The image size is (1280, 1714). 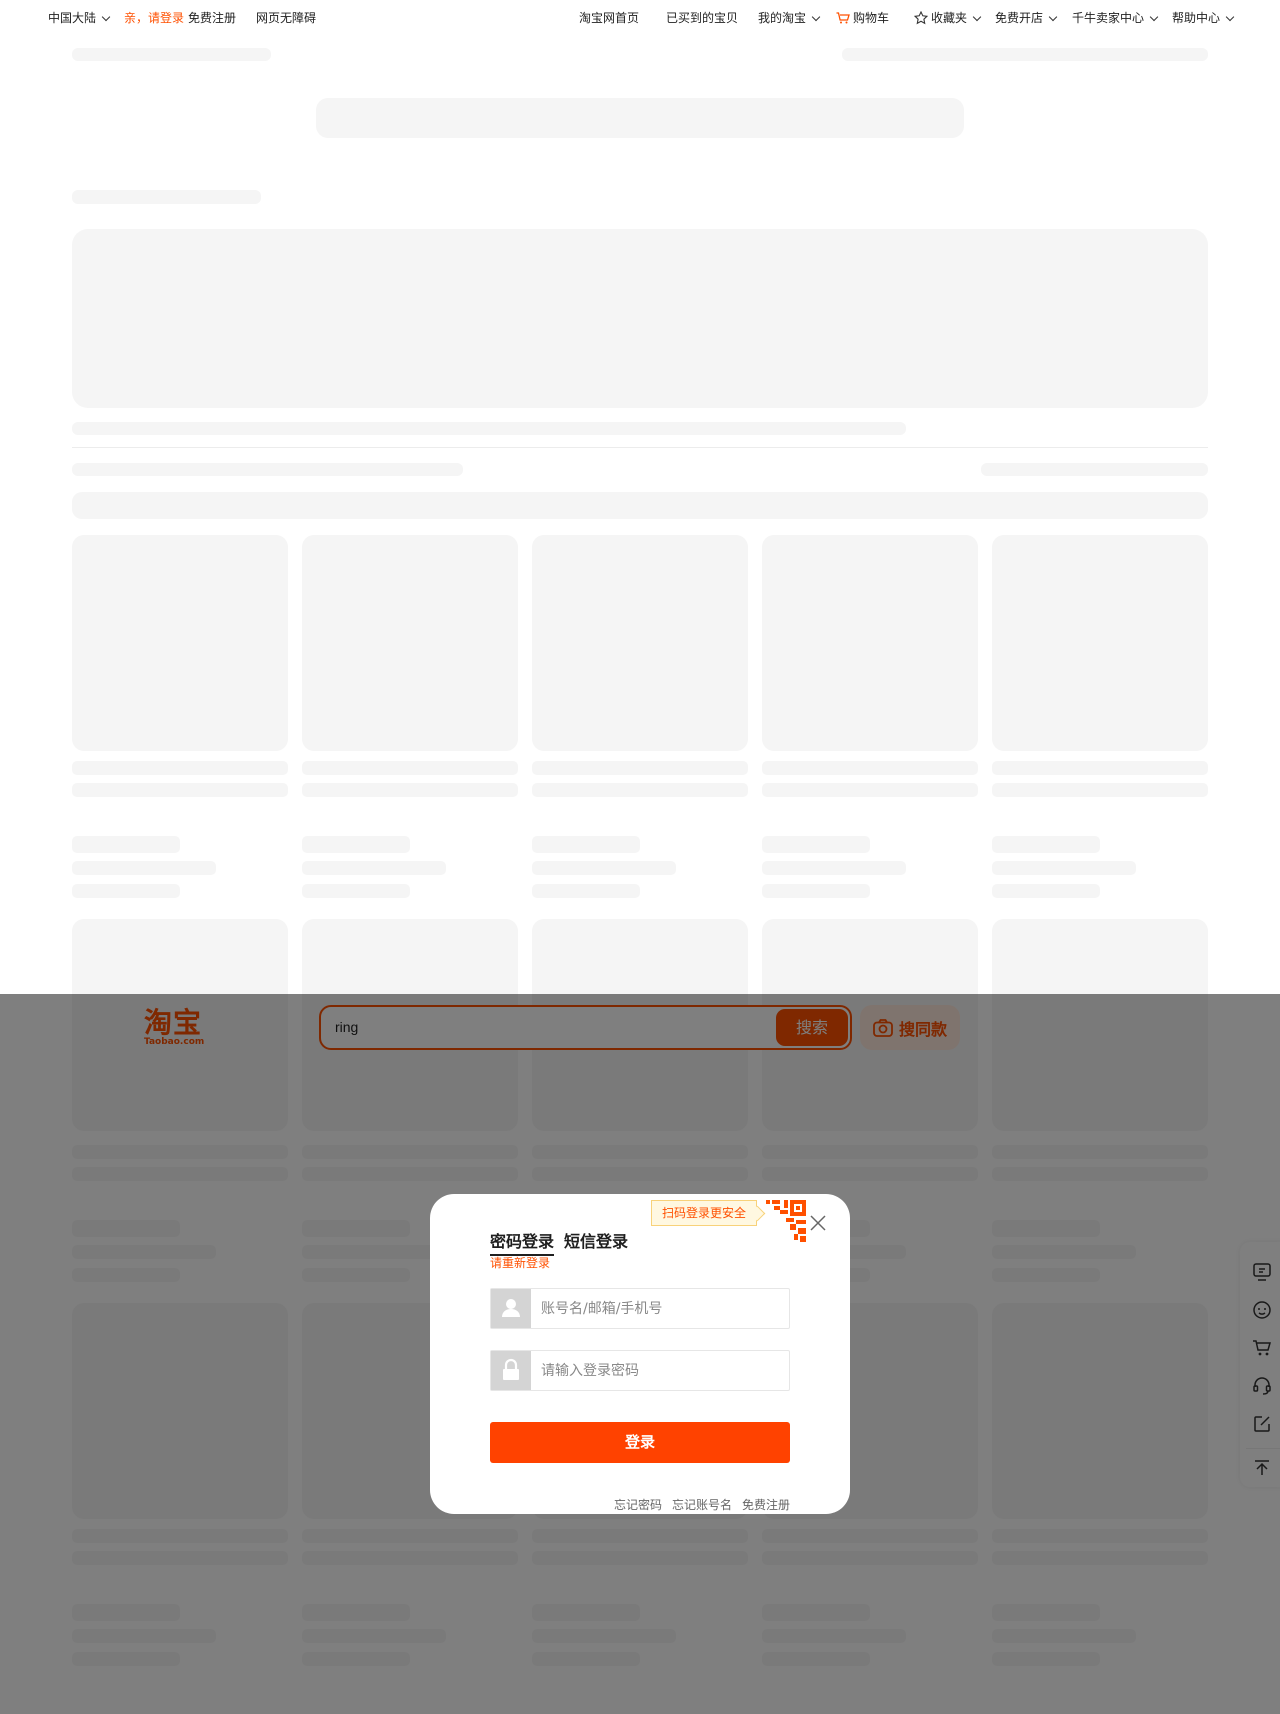 I want to click on seller-center-menu: 千牛卖家中心, so click(x=1115, y=18).